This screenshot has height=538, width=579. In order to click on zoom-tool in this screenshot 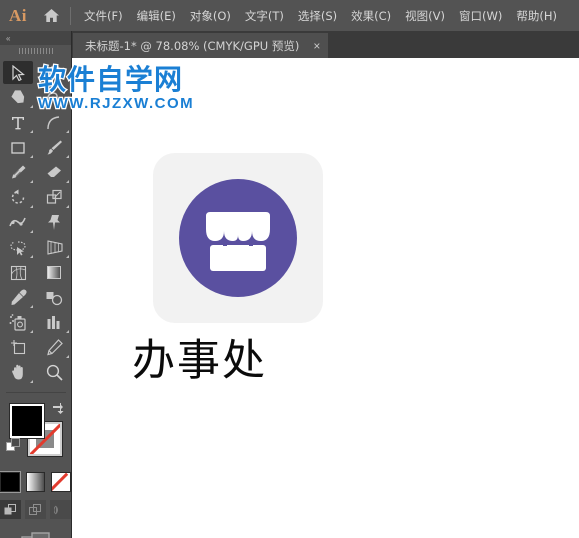, I will do `click(54, 372)`.